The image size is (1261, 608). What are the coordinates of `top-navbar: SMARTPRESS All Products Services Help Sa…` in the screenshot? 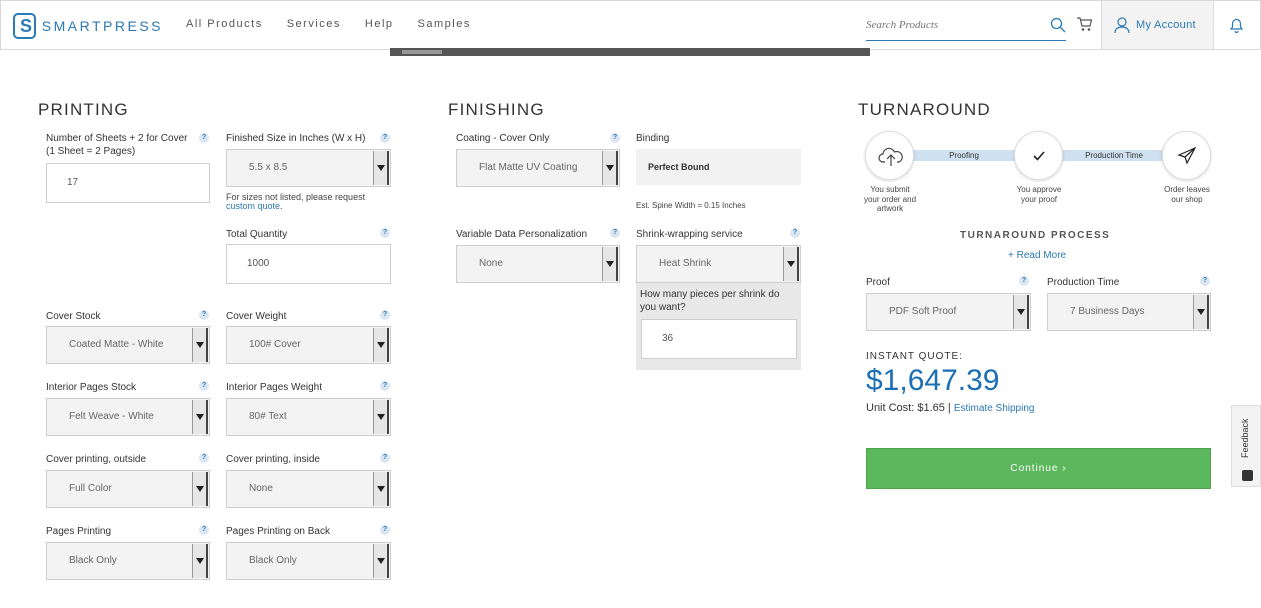 It's located at (630, 25).